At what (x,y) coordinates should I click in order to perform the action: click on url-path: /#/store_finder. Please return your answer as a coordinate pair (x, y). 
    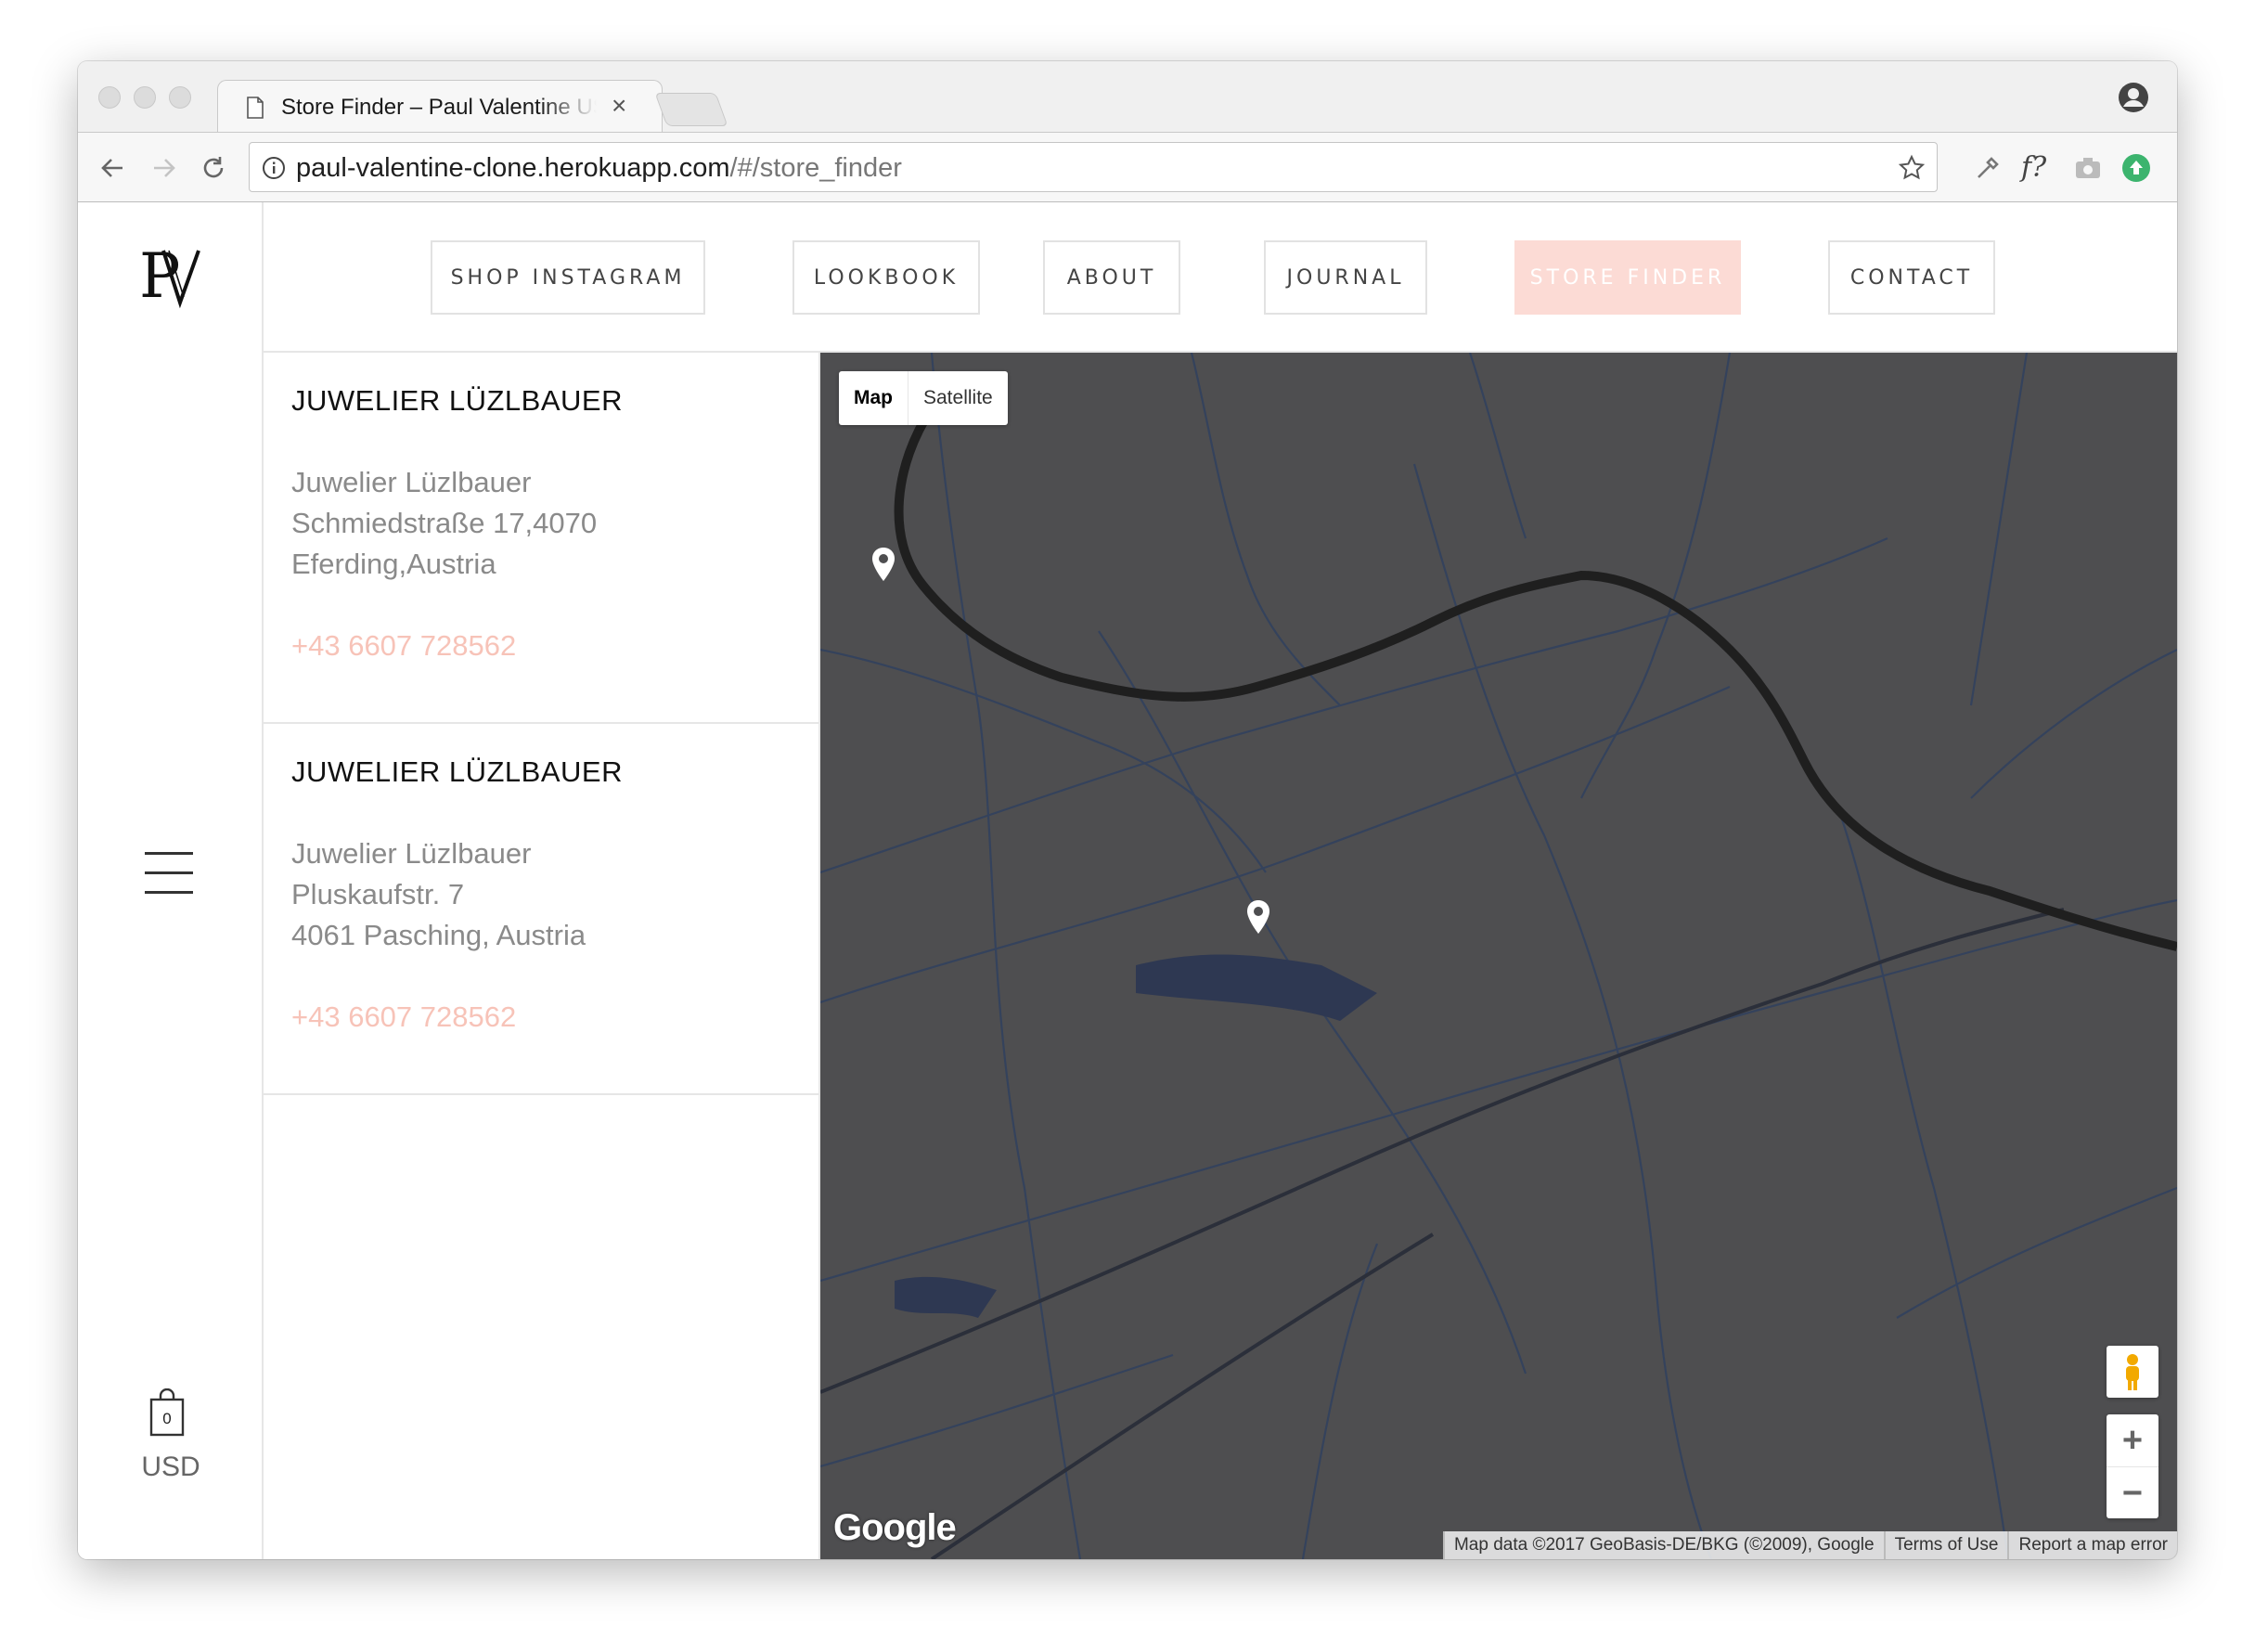
    Looking at the image, I should click on (816, 168).